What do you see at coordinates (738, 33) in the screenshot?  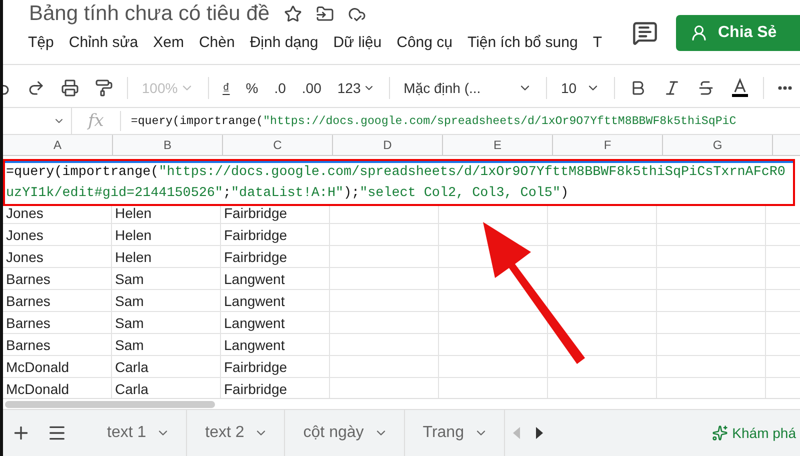 I see `share-button: Chia Sẻ` at bounding box center [738, 33].